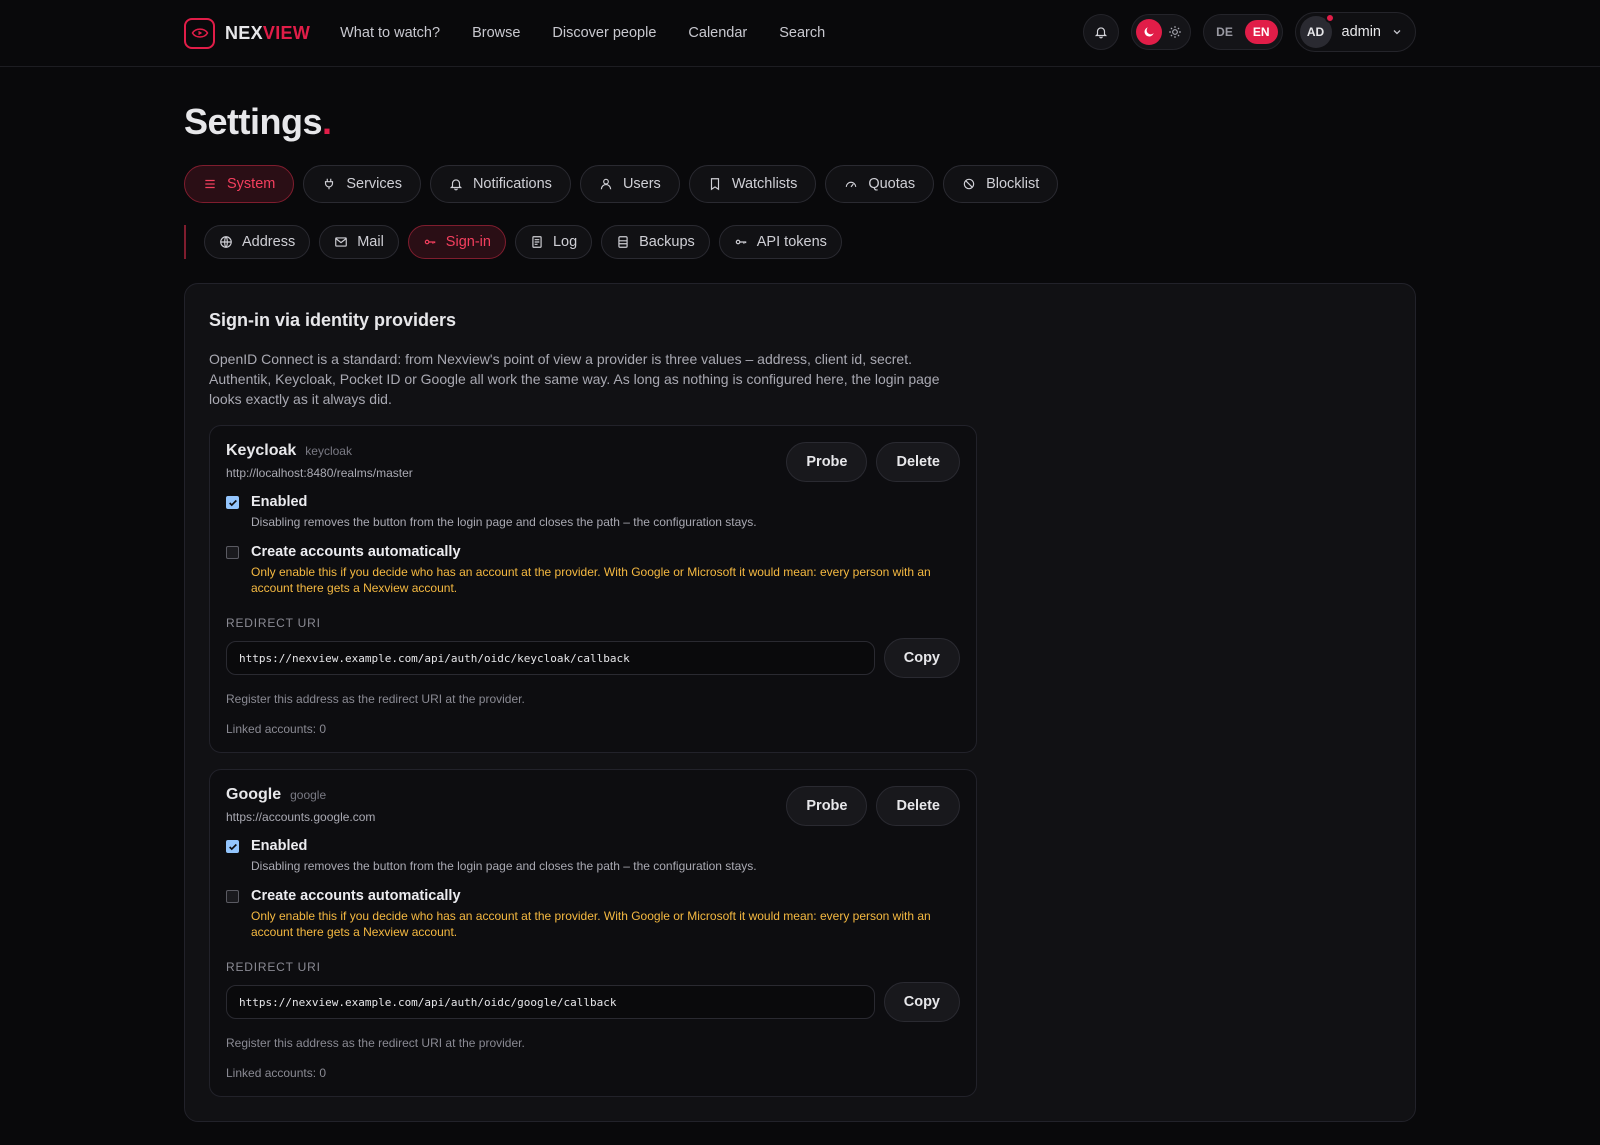 The height and width of the screenshot is (1145, 1600). I want to click on subtab-sign-in: Sign-in, so click(456, 242).